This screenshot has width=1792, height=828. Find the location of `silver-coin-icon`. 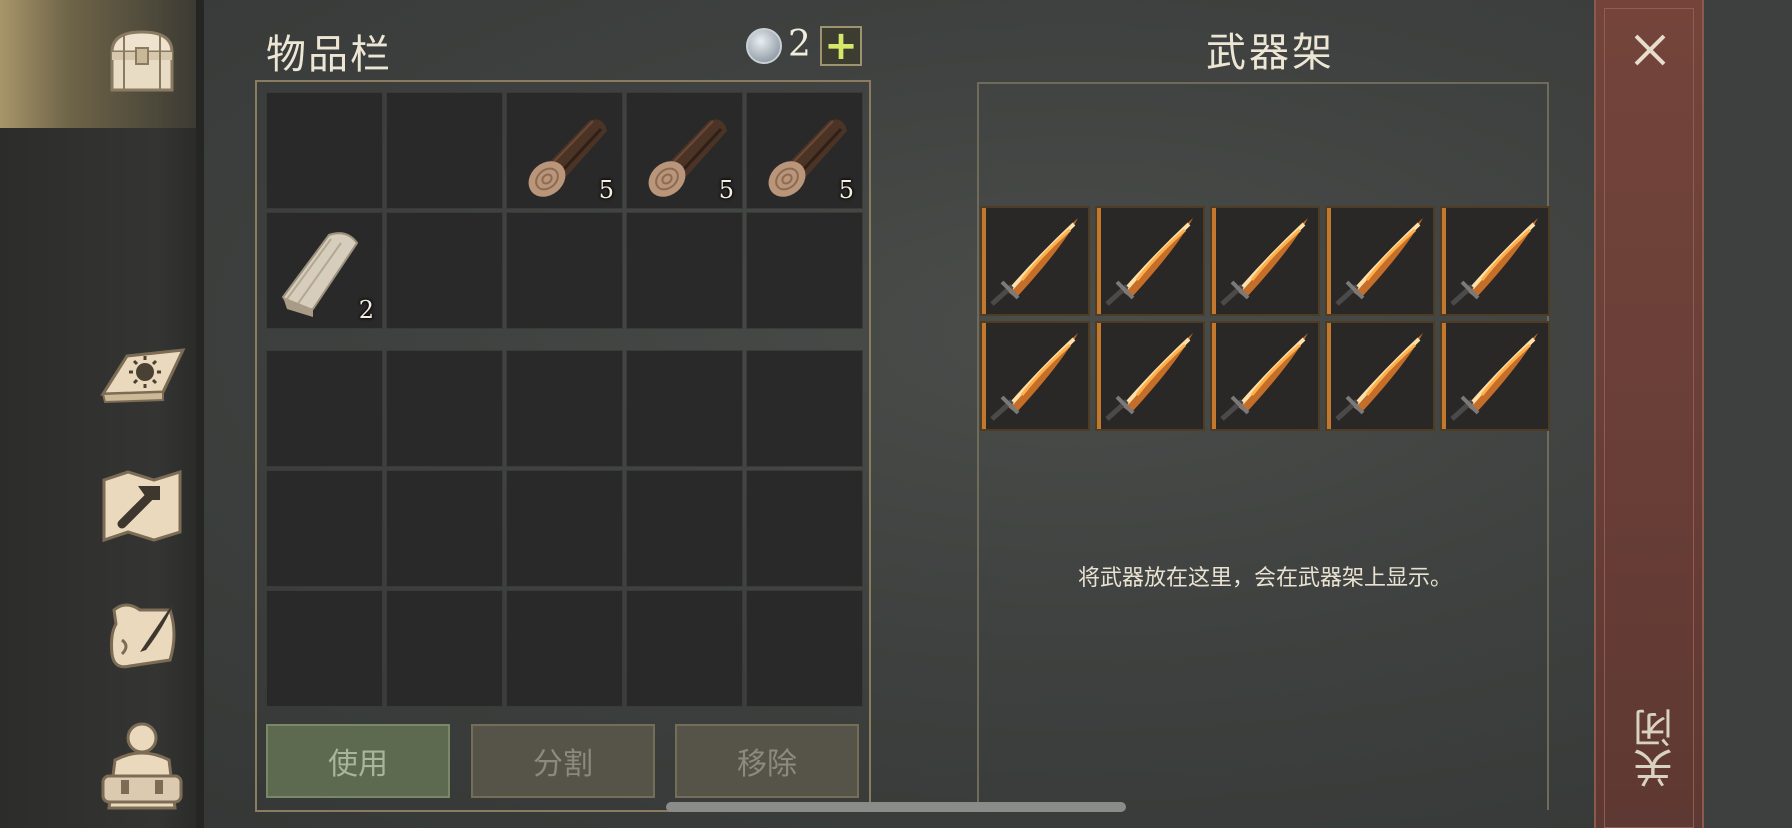

silver-coin-icon is located at coordinates (764, 46).